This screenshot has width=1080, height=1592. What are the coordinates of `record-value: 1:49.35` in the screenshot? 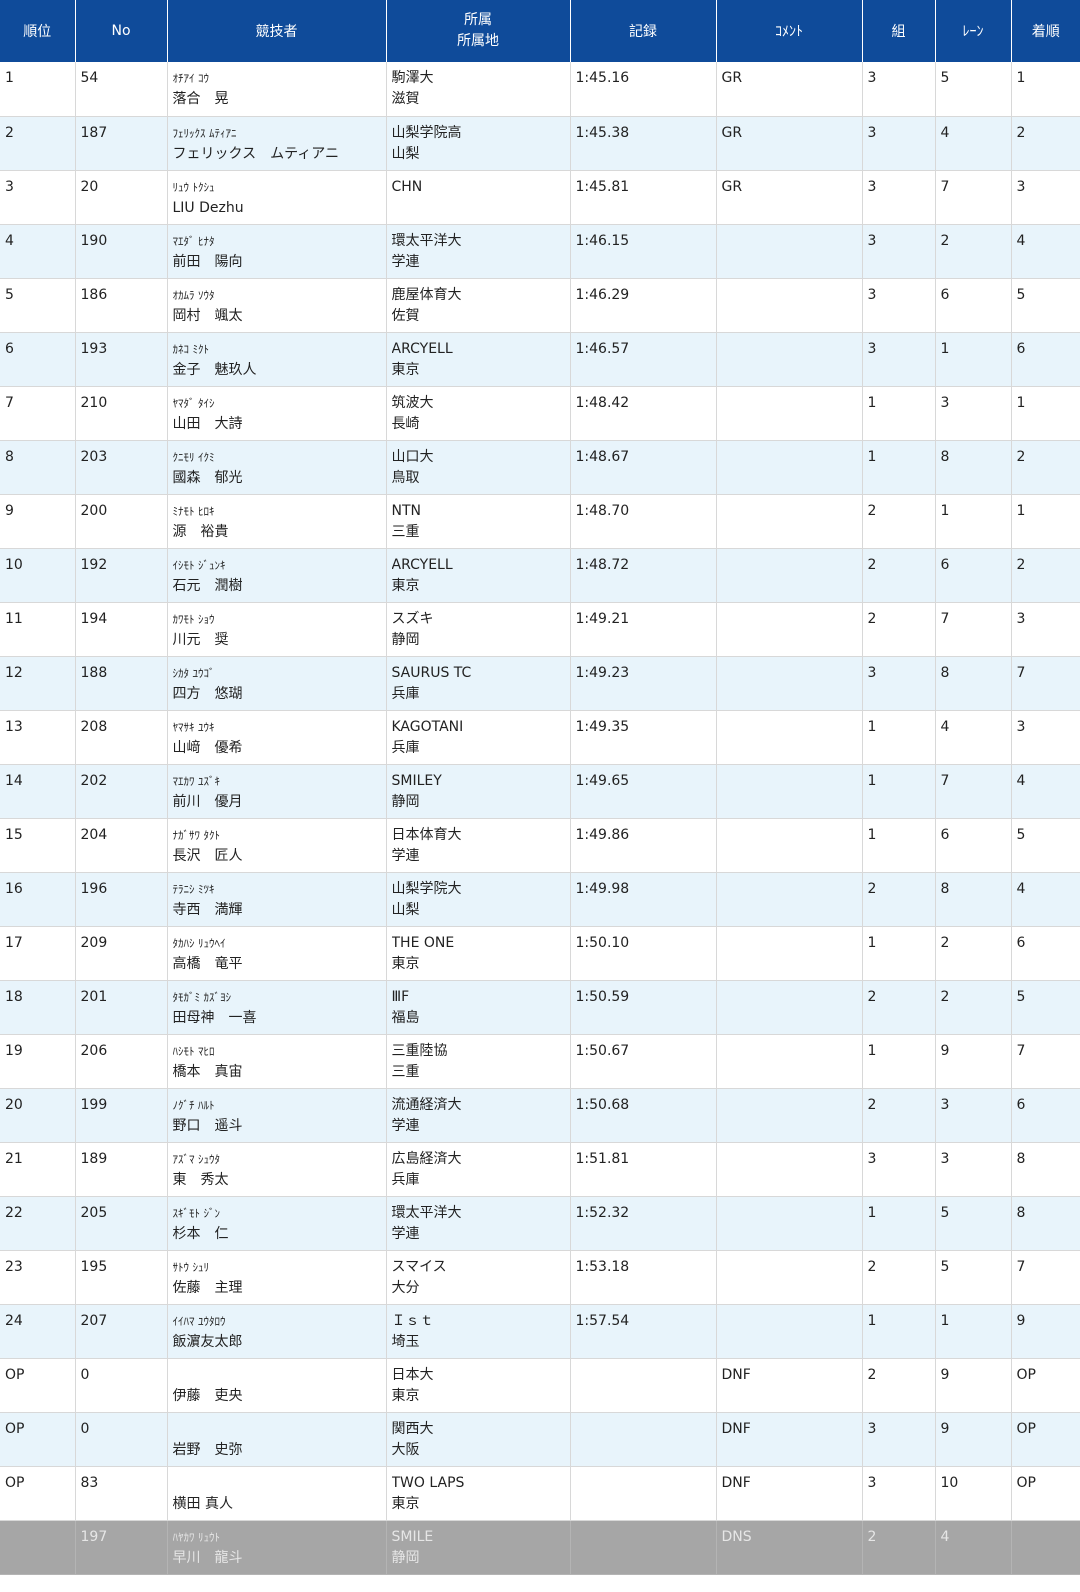 It's located at (602, 726).